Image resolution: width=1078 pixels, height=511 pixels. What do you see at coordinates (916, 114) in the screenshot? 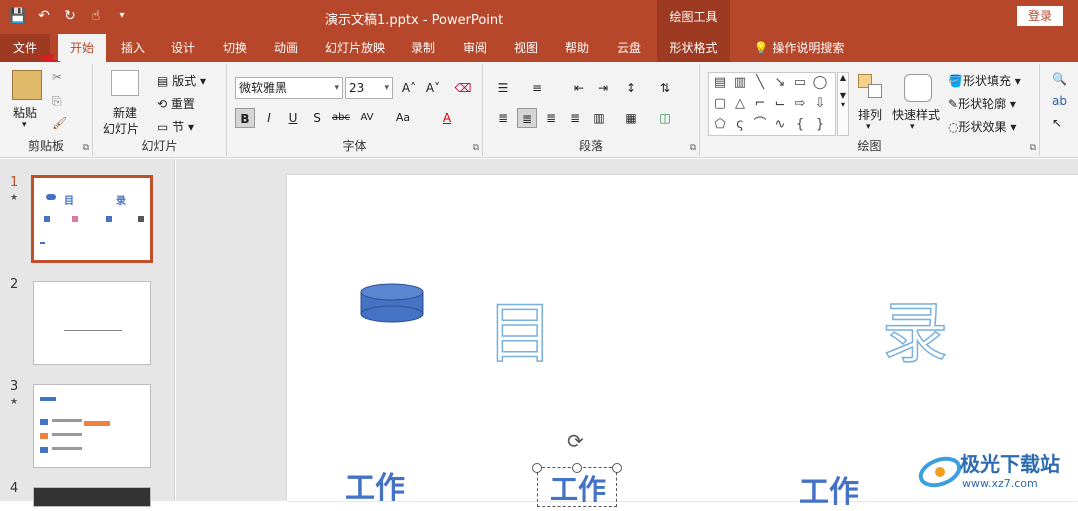
I see `quick-styles-button: 快速样式` at bounding box center [916, 114].